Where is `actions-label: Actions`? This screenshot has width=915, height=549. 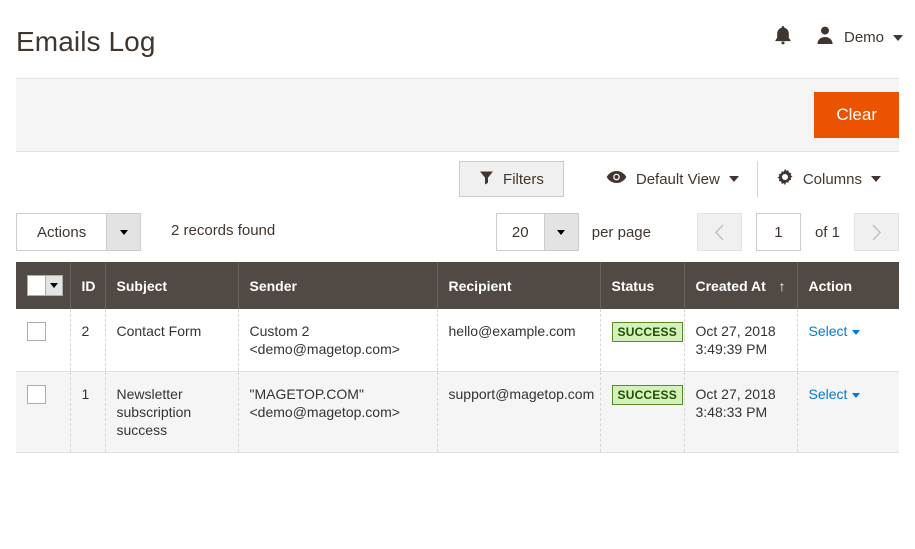
actions-label: Actions is located at coordinates (61, 232).